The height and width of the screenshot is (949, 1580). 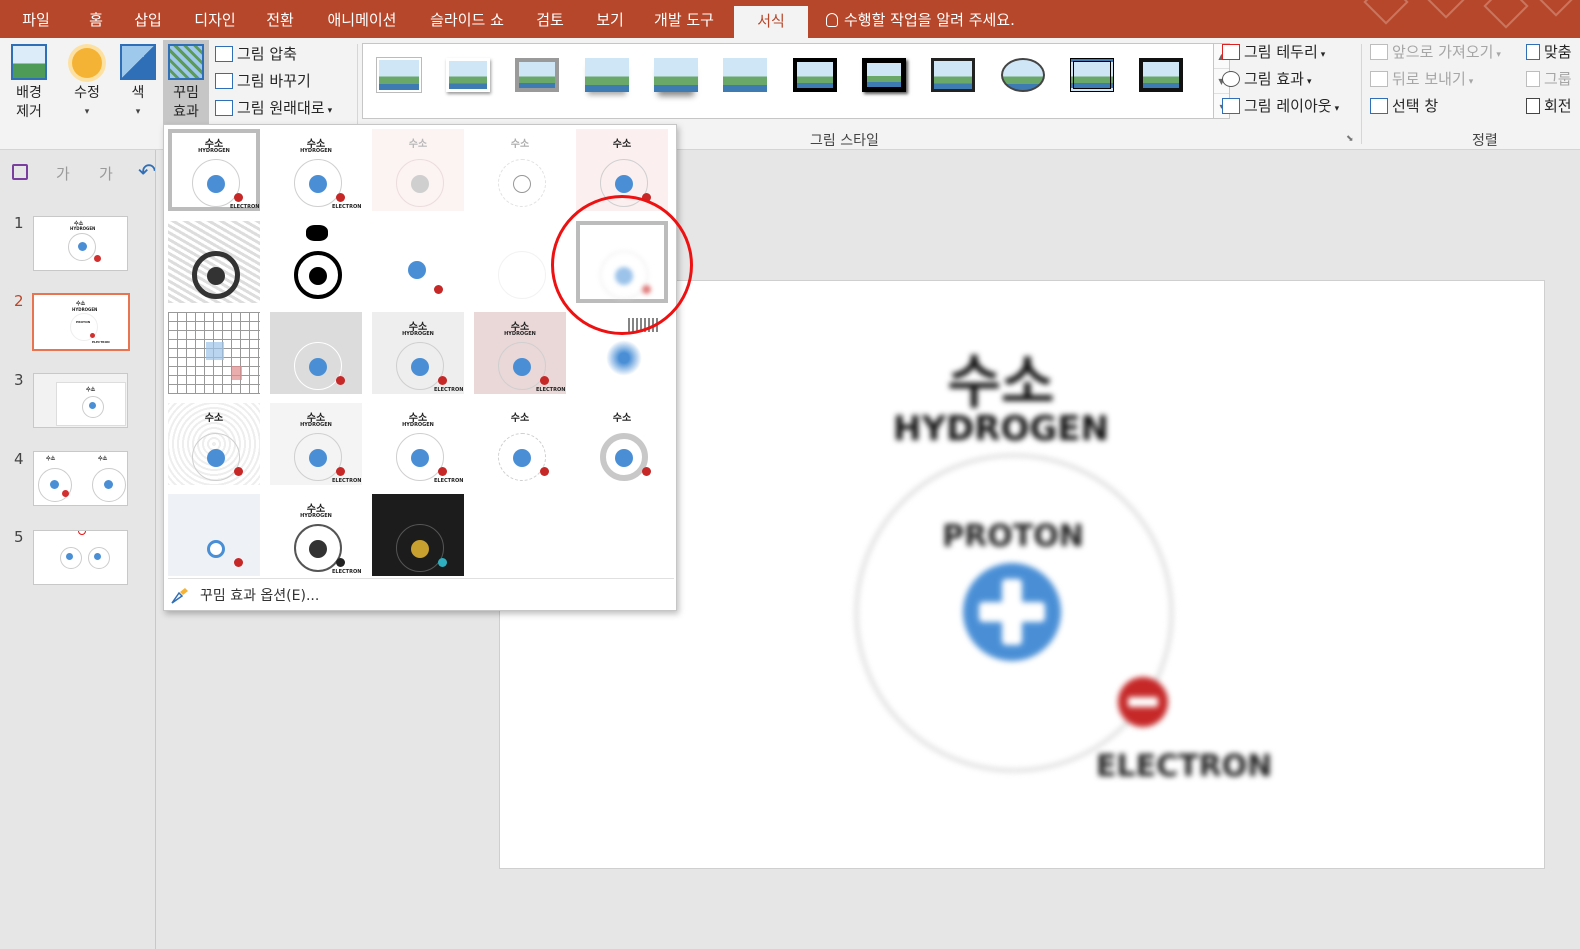 What do you see at coordinates (214, 353) in the screenshot?
I see `effect-crisscross-etching` at bounding box center [214, 353].